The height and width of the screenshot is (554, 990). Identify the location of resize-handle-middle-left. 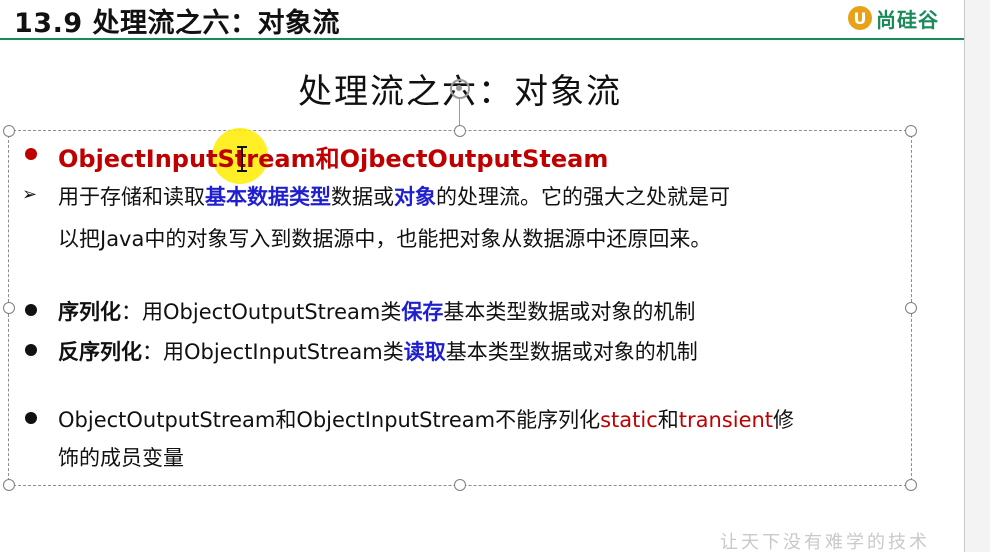
(9, 308).